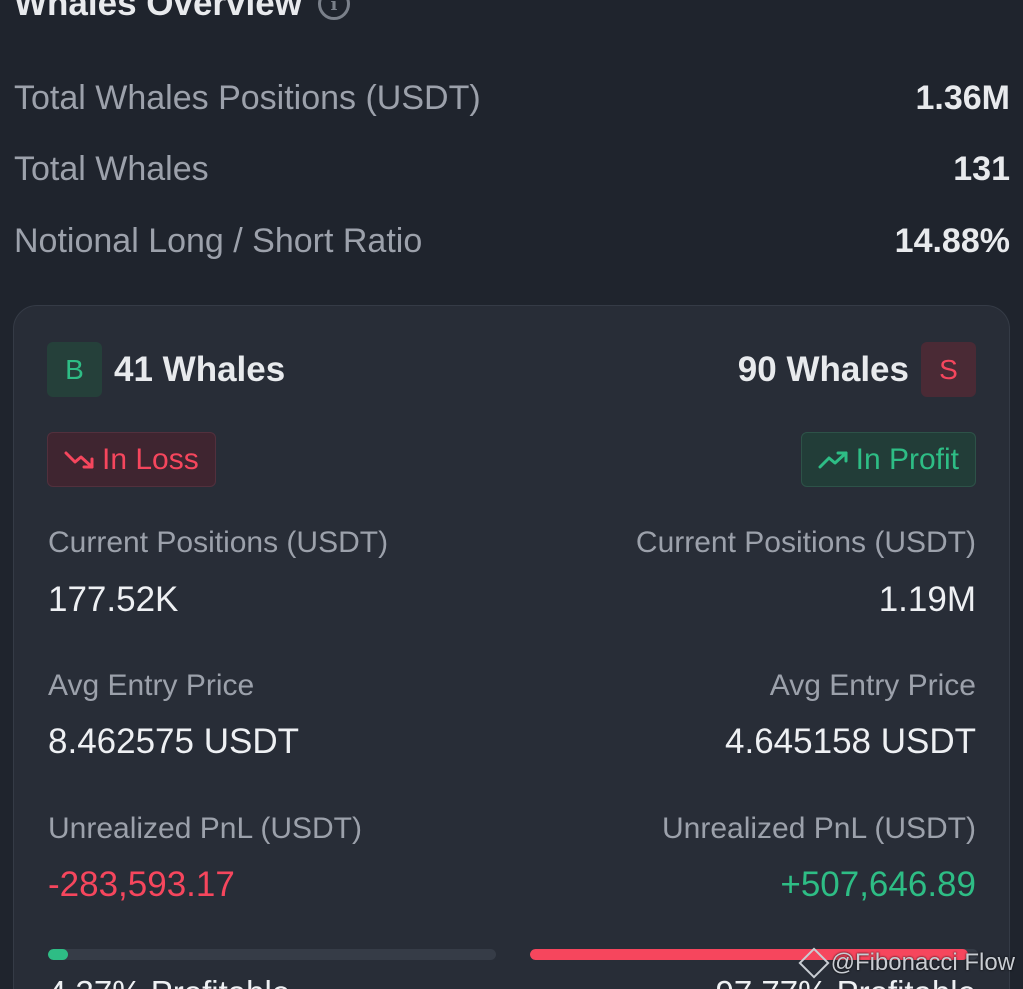  Describe the element at coordinates (111, 168) in the screenshot. I see `stat-label: Total Whales` at that location.